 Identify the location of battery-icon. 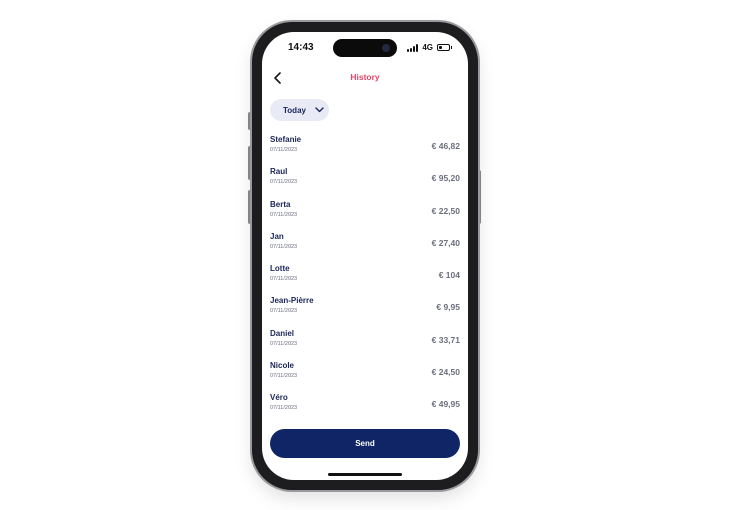
(444, 47).